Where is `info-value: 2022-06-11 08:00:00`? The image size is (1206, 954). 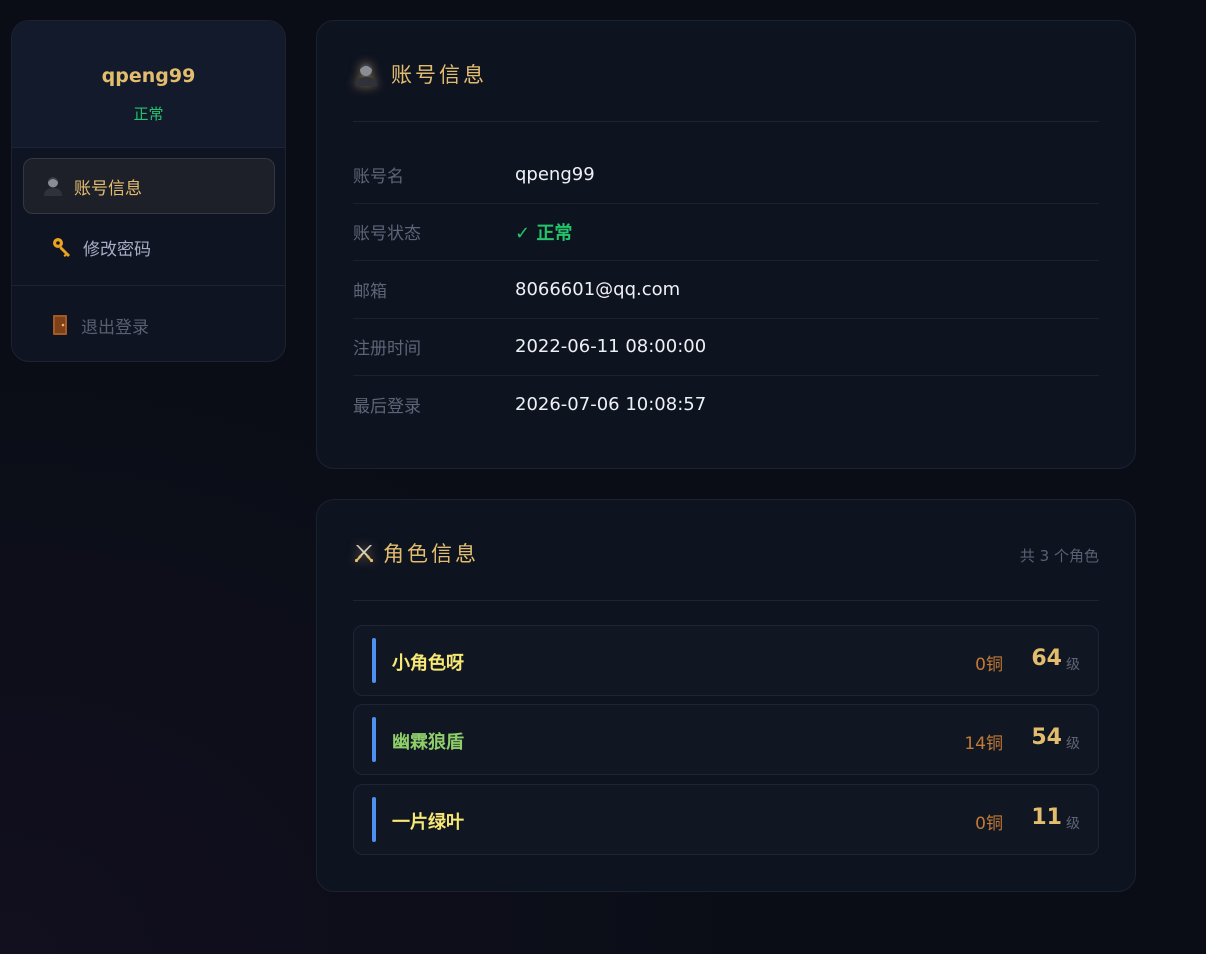
info-value: 2022-06-11 08:00:00 is located at coordinates (611, 346).